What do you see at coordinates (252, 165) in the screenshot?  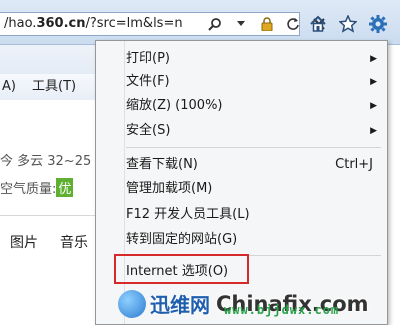 I see `menu-item-view-downloads: 查看下载(N) Ctrl+J` at bounding box center [252, 165].